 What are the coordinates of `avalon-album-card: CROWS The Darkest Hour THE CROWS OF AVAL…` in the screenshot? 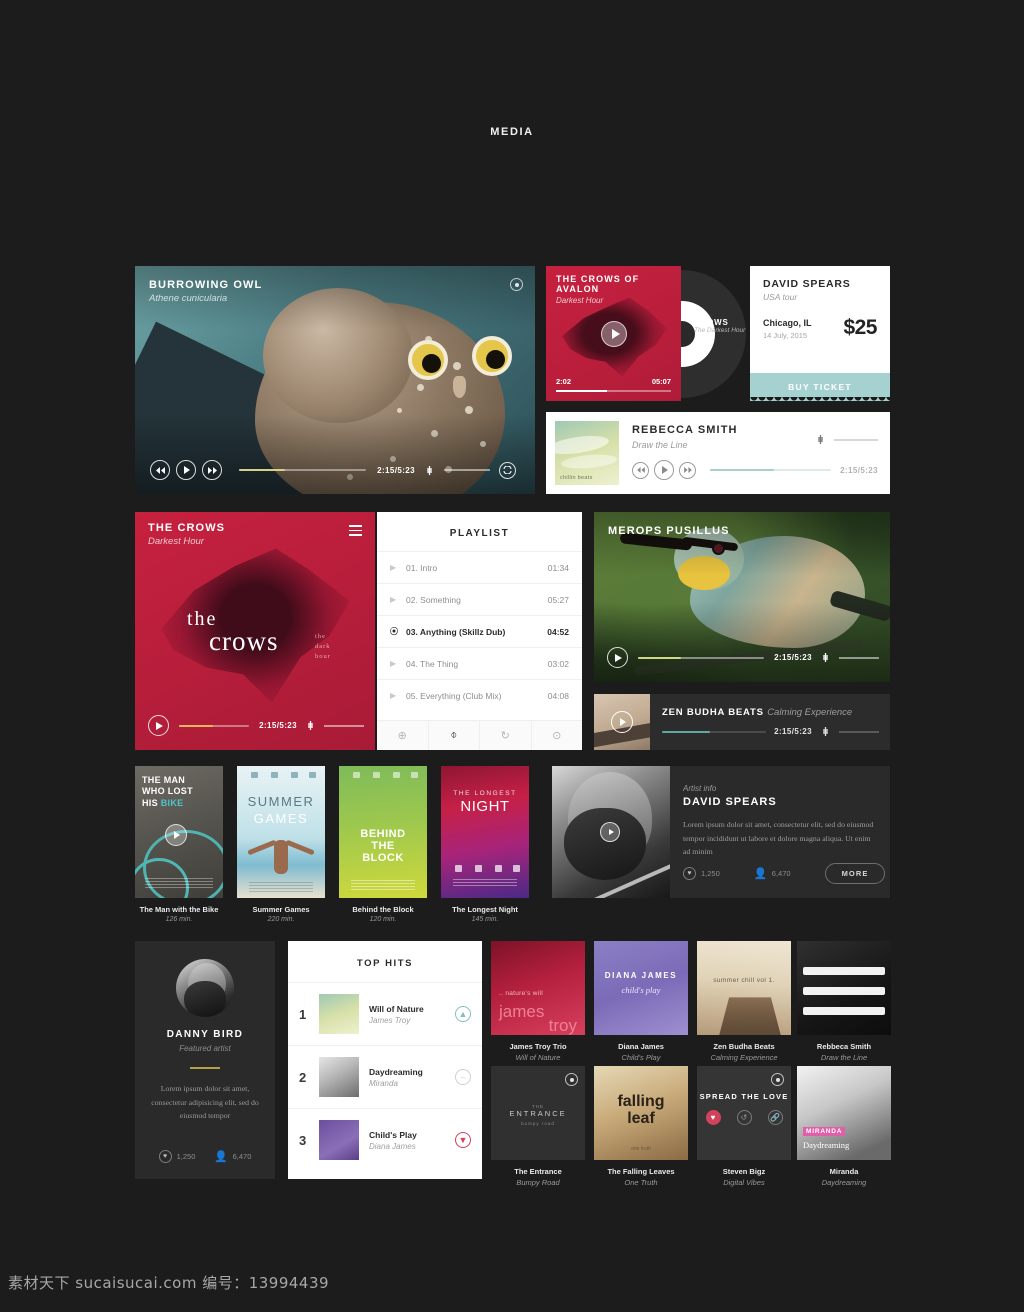 It's located at (646, 333).